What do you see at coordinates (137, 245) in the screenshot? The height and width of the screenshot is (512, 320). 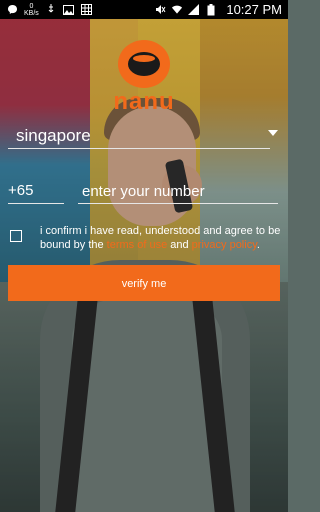 I see `terms-of-use-link: terms of use` at bounding box center [137, 245].